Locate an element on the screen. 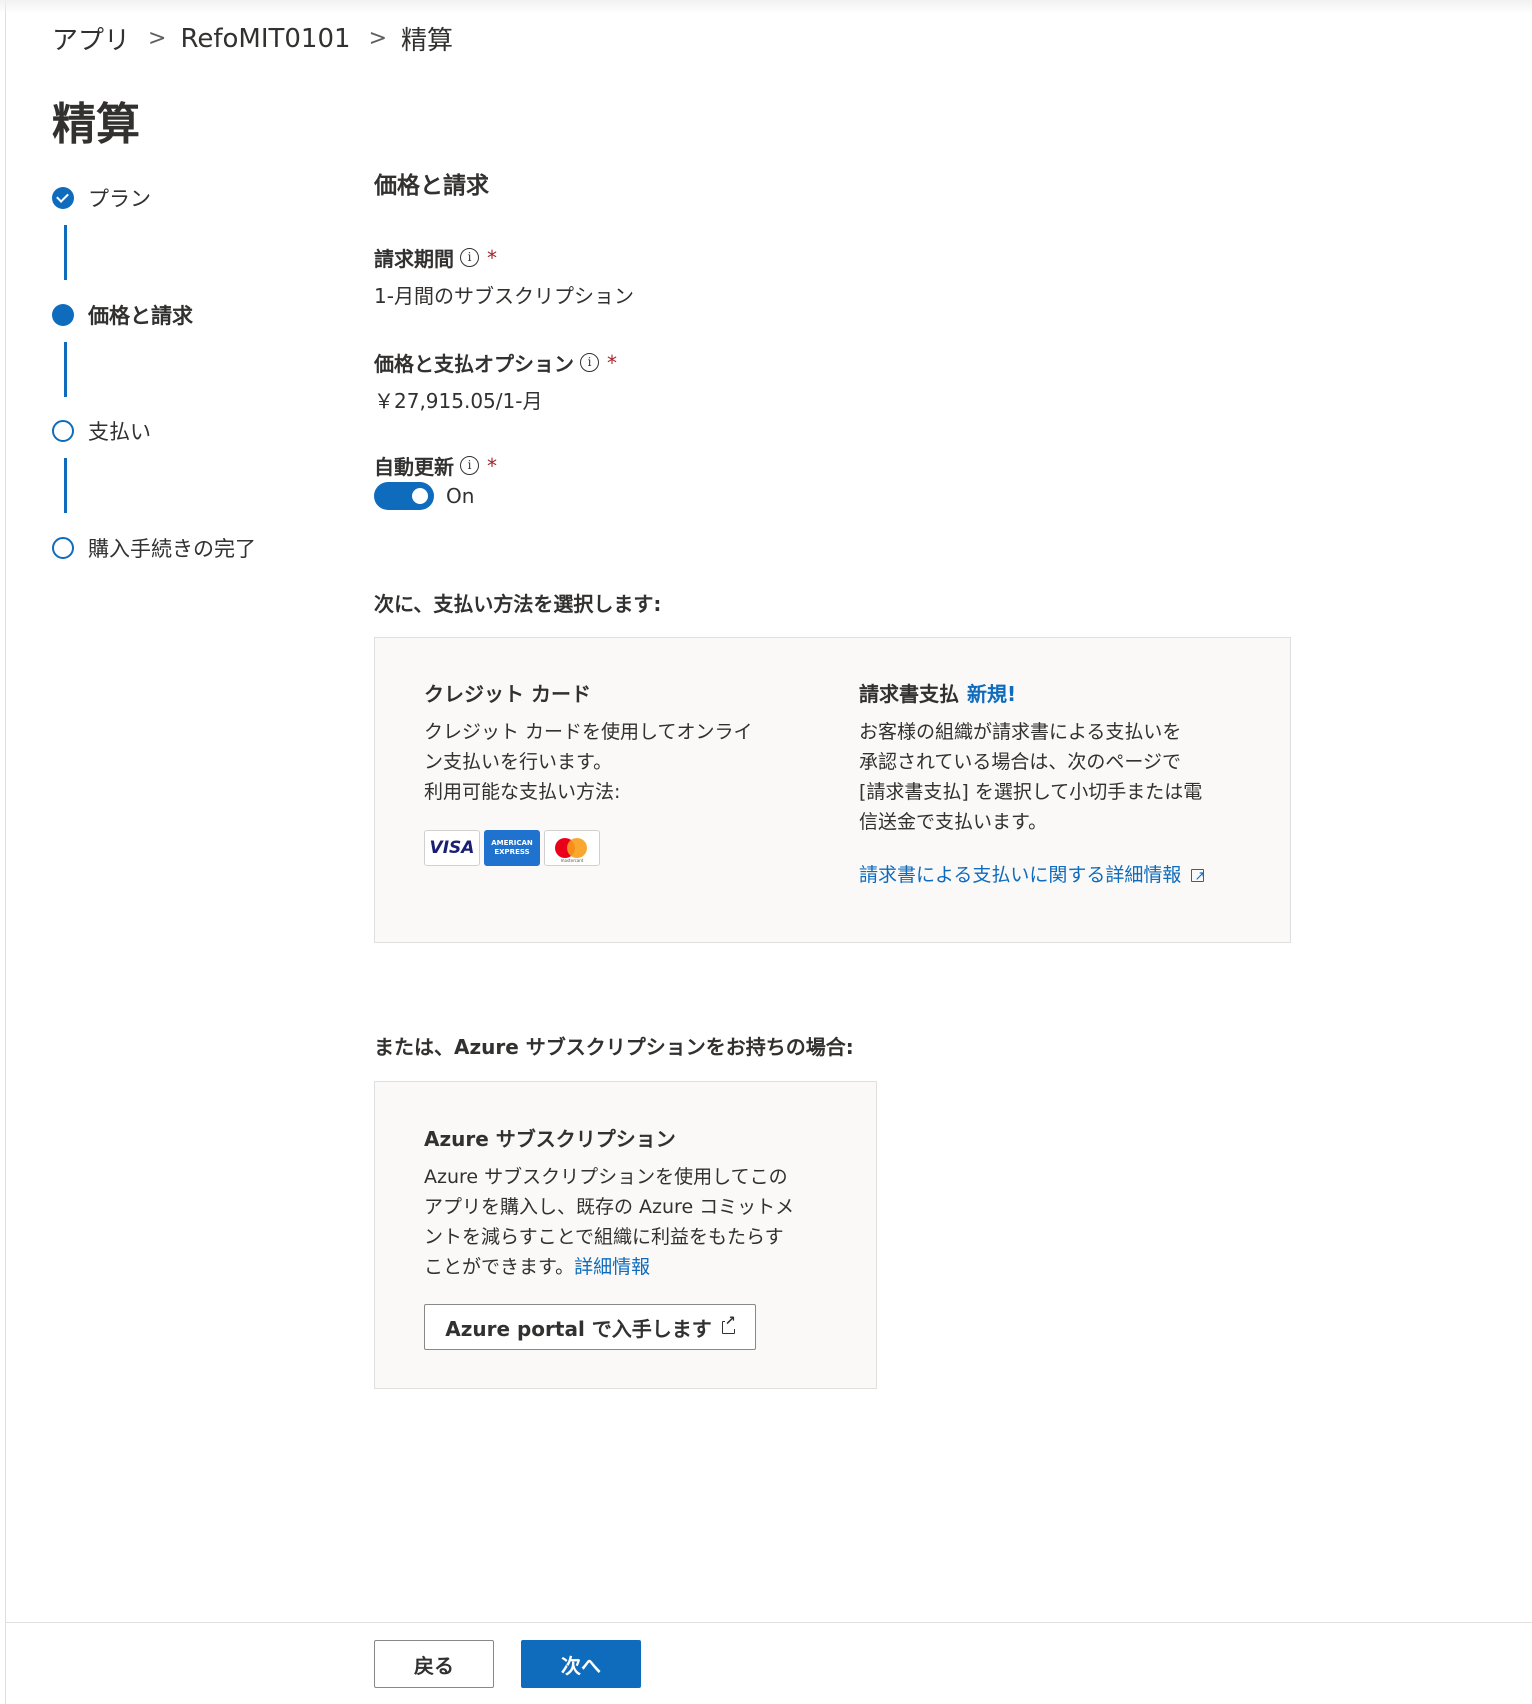 The width and height of the screenshot is (1532, 1704). learn-more-link: 詳細情報 is located at coordinates (612, 1267).